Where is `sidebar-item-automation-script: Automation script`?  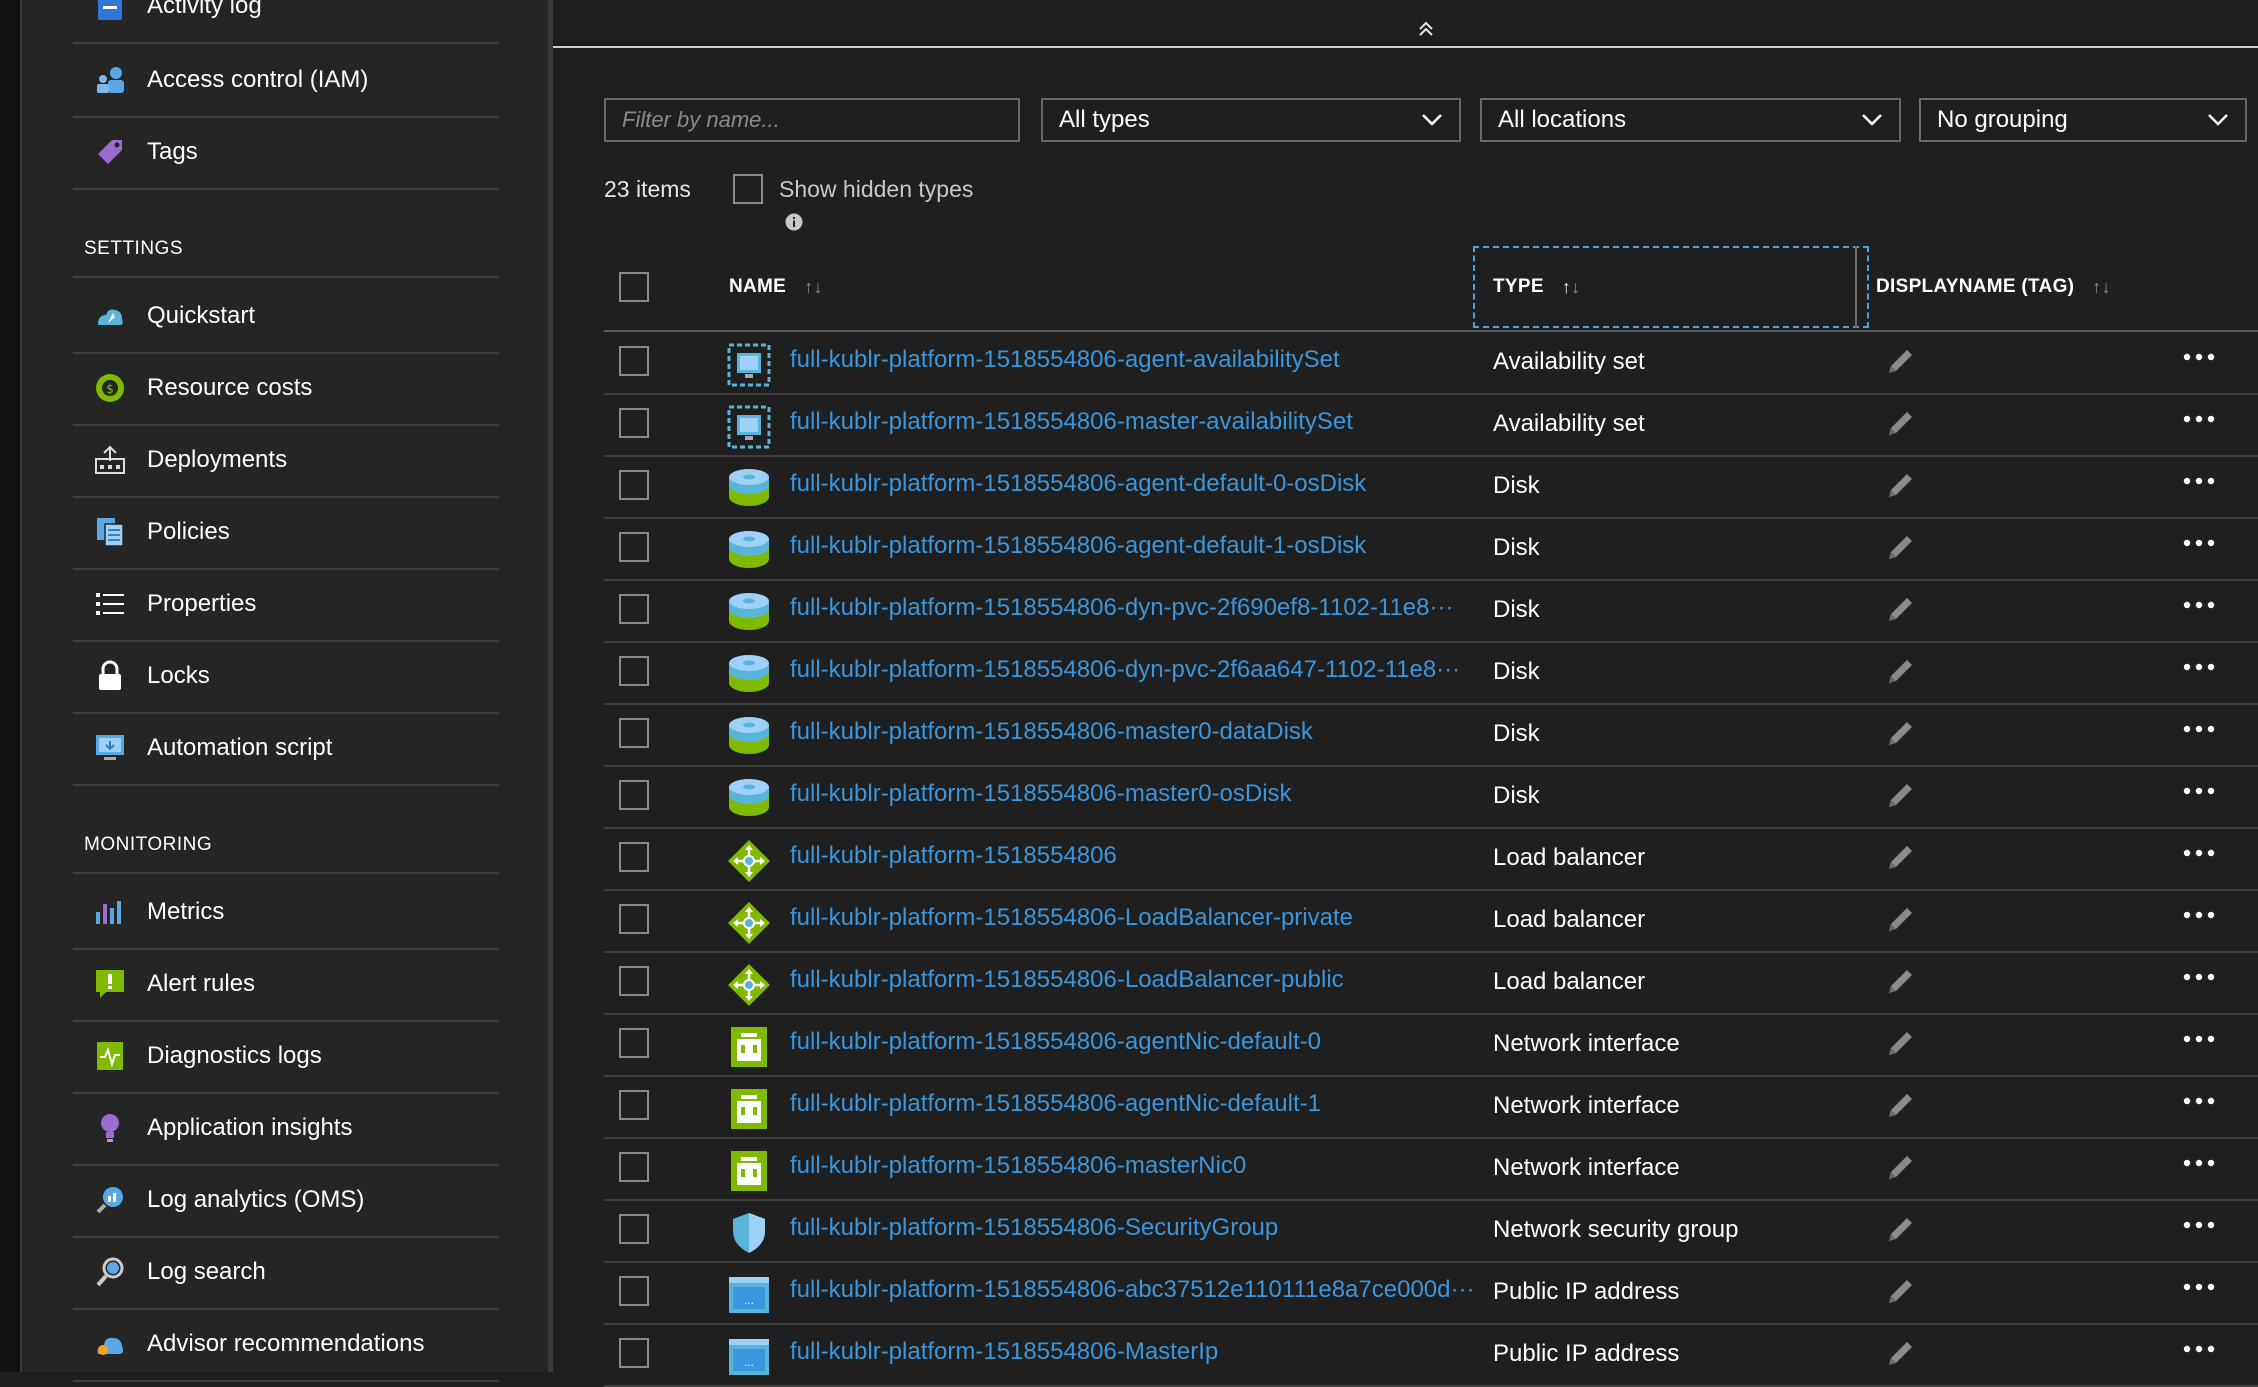
sidebar-item-automation-script: Automation script is located at coordinates (286, 749).